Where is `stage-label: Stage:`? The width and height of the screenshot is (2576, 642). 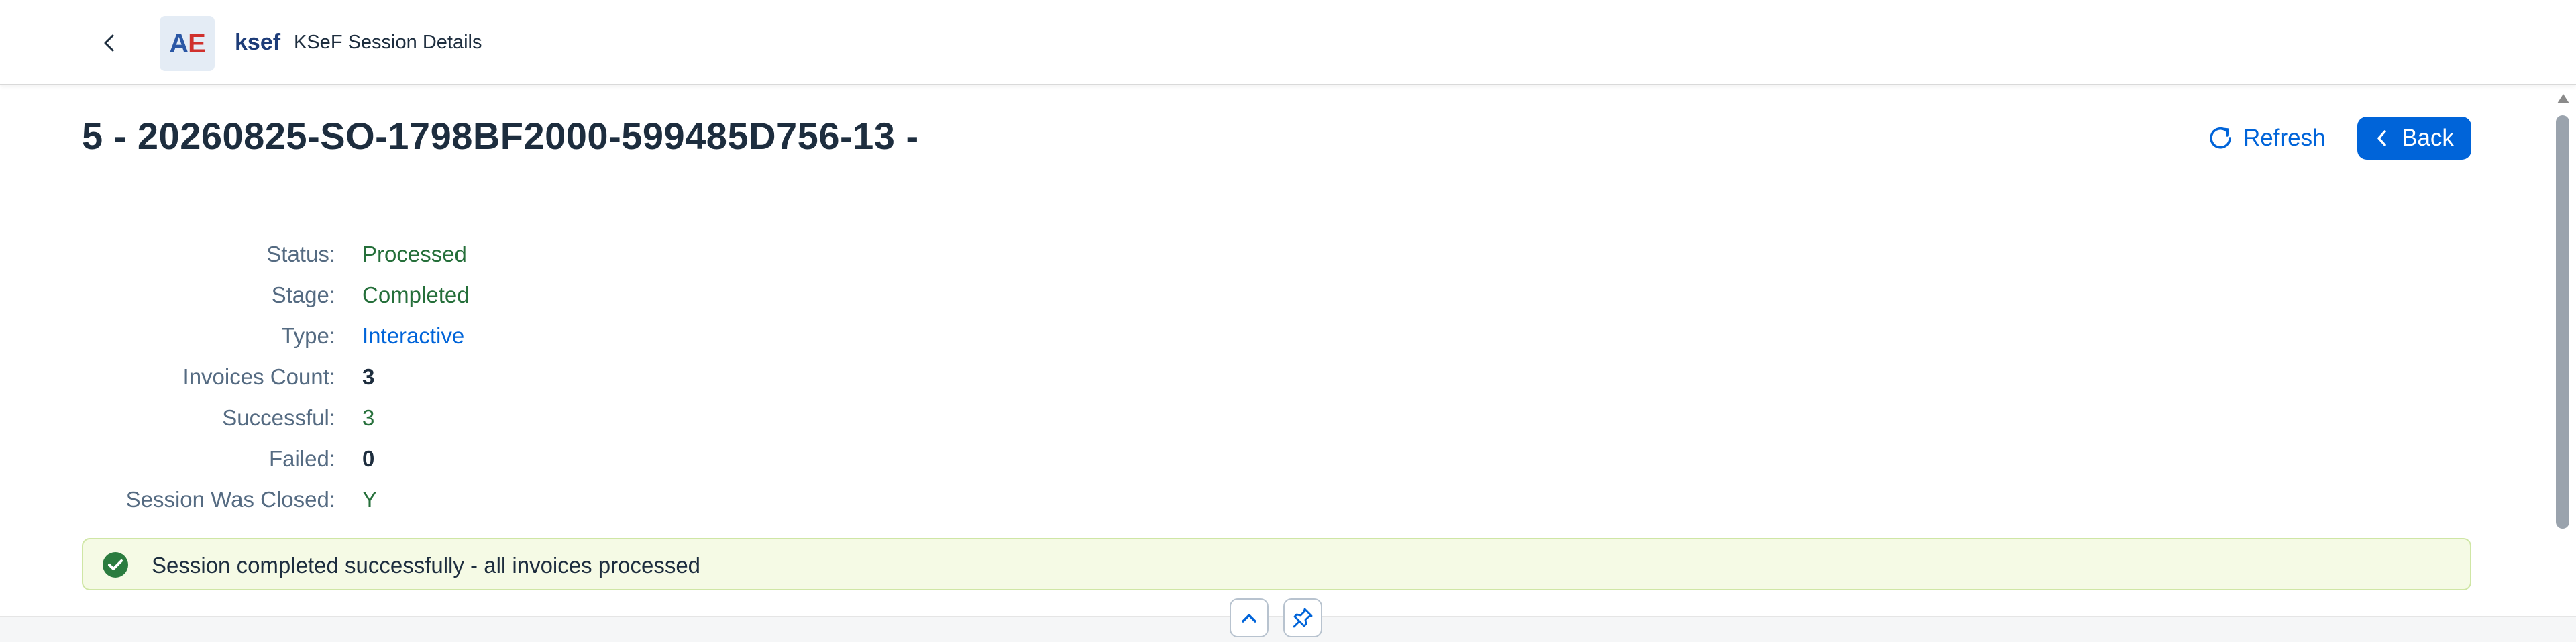
stage-label: Stage: is located at coordinates (303, 294).